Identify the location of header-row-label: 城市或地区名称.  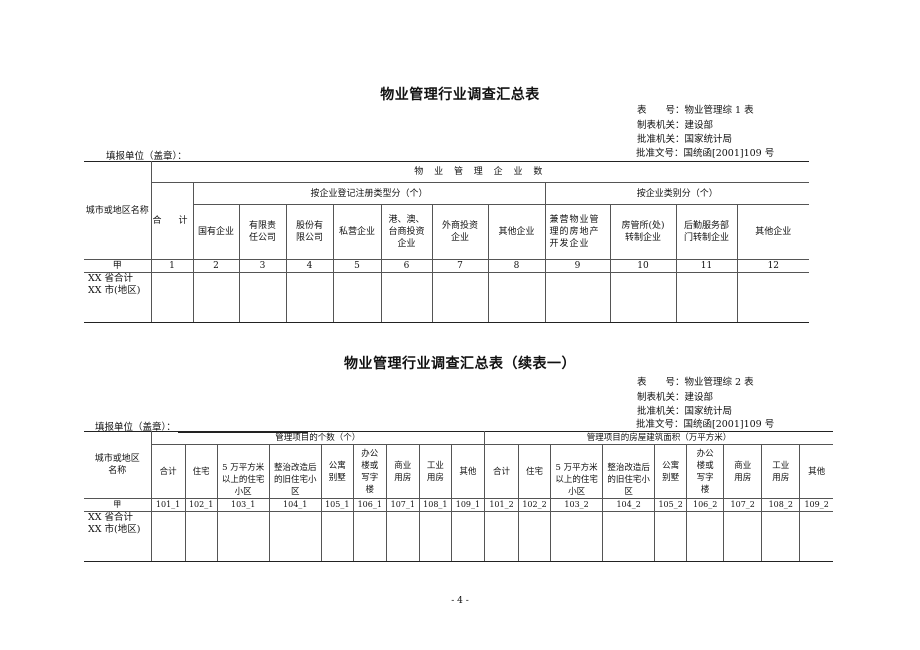
(118, 465).